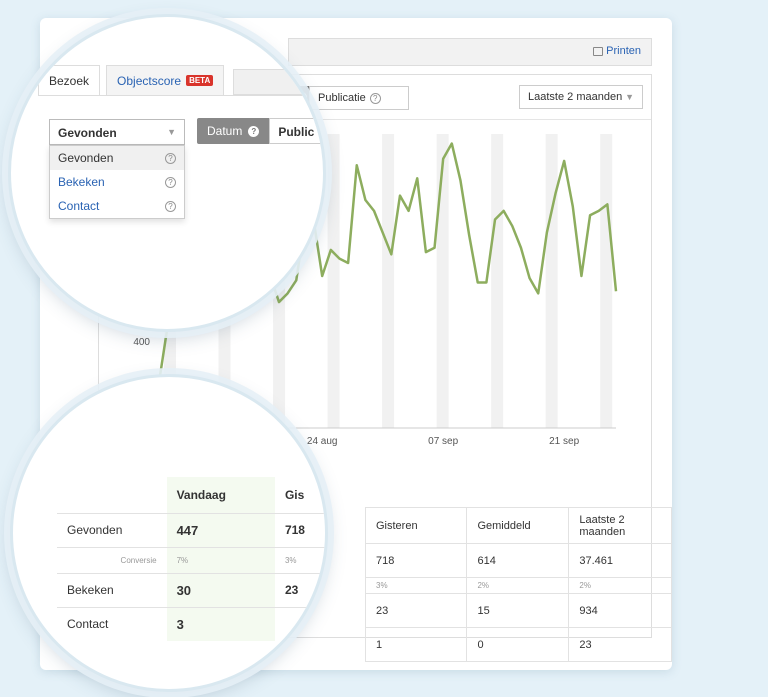  What do you see at coordinates (416, 644) in the screenshot?
I see `table-cell: 1` at bounding box center [416, 644].